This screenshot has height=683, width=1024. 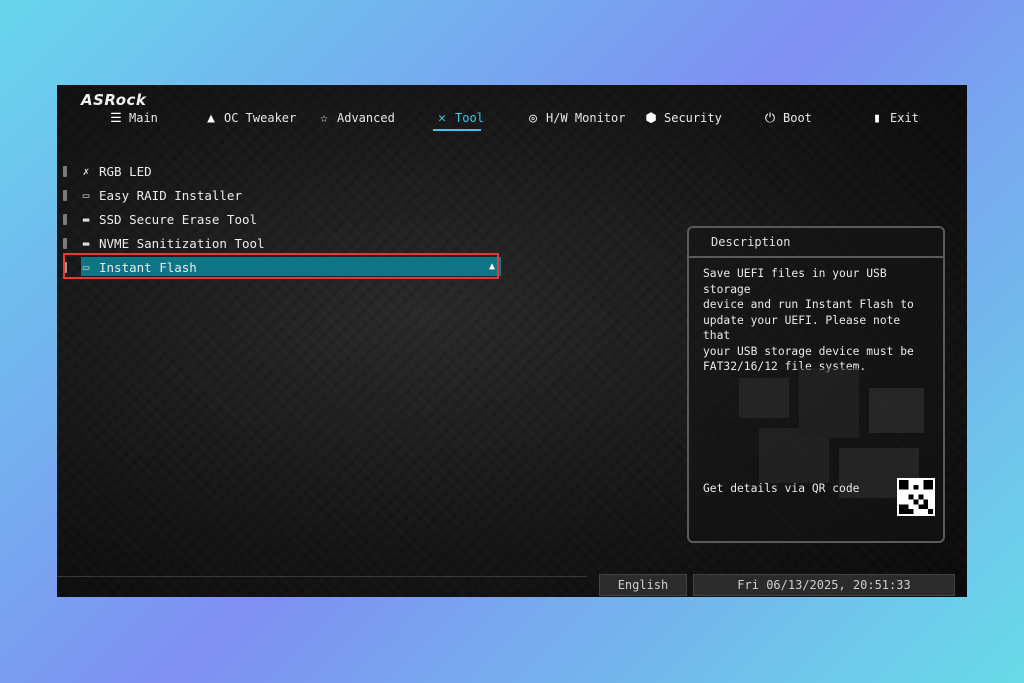 What do you see at coordinates (170, 195) in the screenshot?
I see `menu-item-label: Easy RAID Installer` at bounding box center [170, 195].